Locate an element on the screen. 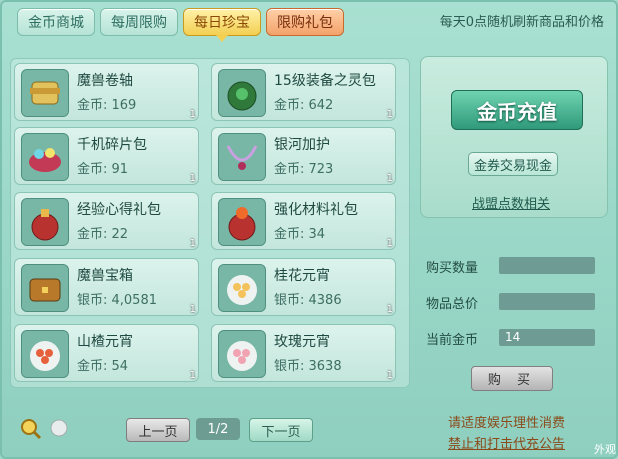  buy-quantity-label: 购买数量 is located at coordinates (452, 268).